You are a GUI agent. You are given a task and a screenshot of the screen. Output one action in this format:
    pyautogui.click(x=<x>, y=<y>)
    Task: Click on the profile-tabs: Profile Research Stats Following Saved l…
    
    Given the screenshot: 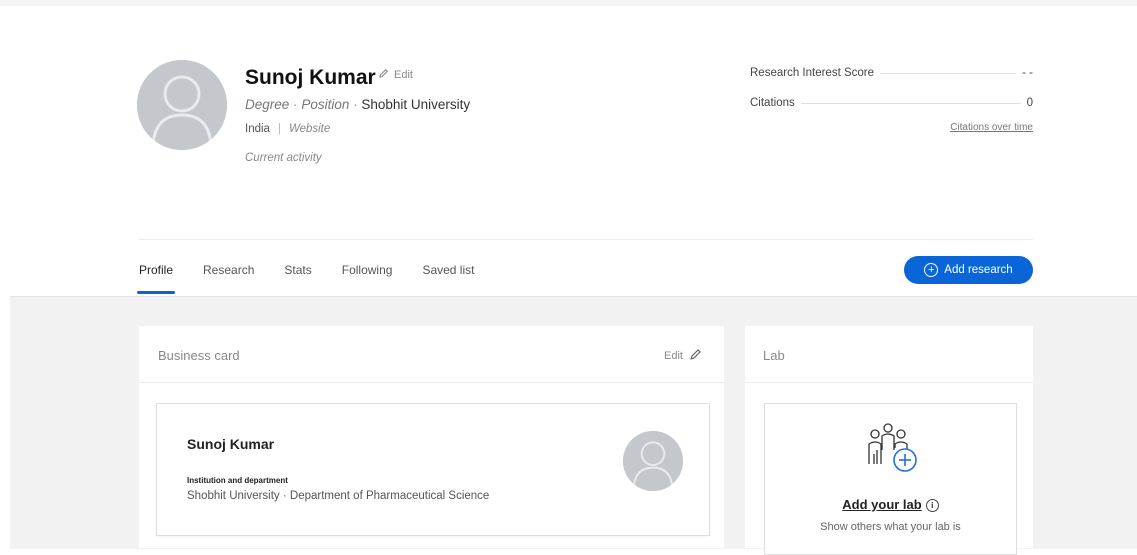 What is the action you would take?
    pyautogui.click(x=320, y=276)
    